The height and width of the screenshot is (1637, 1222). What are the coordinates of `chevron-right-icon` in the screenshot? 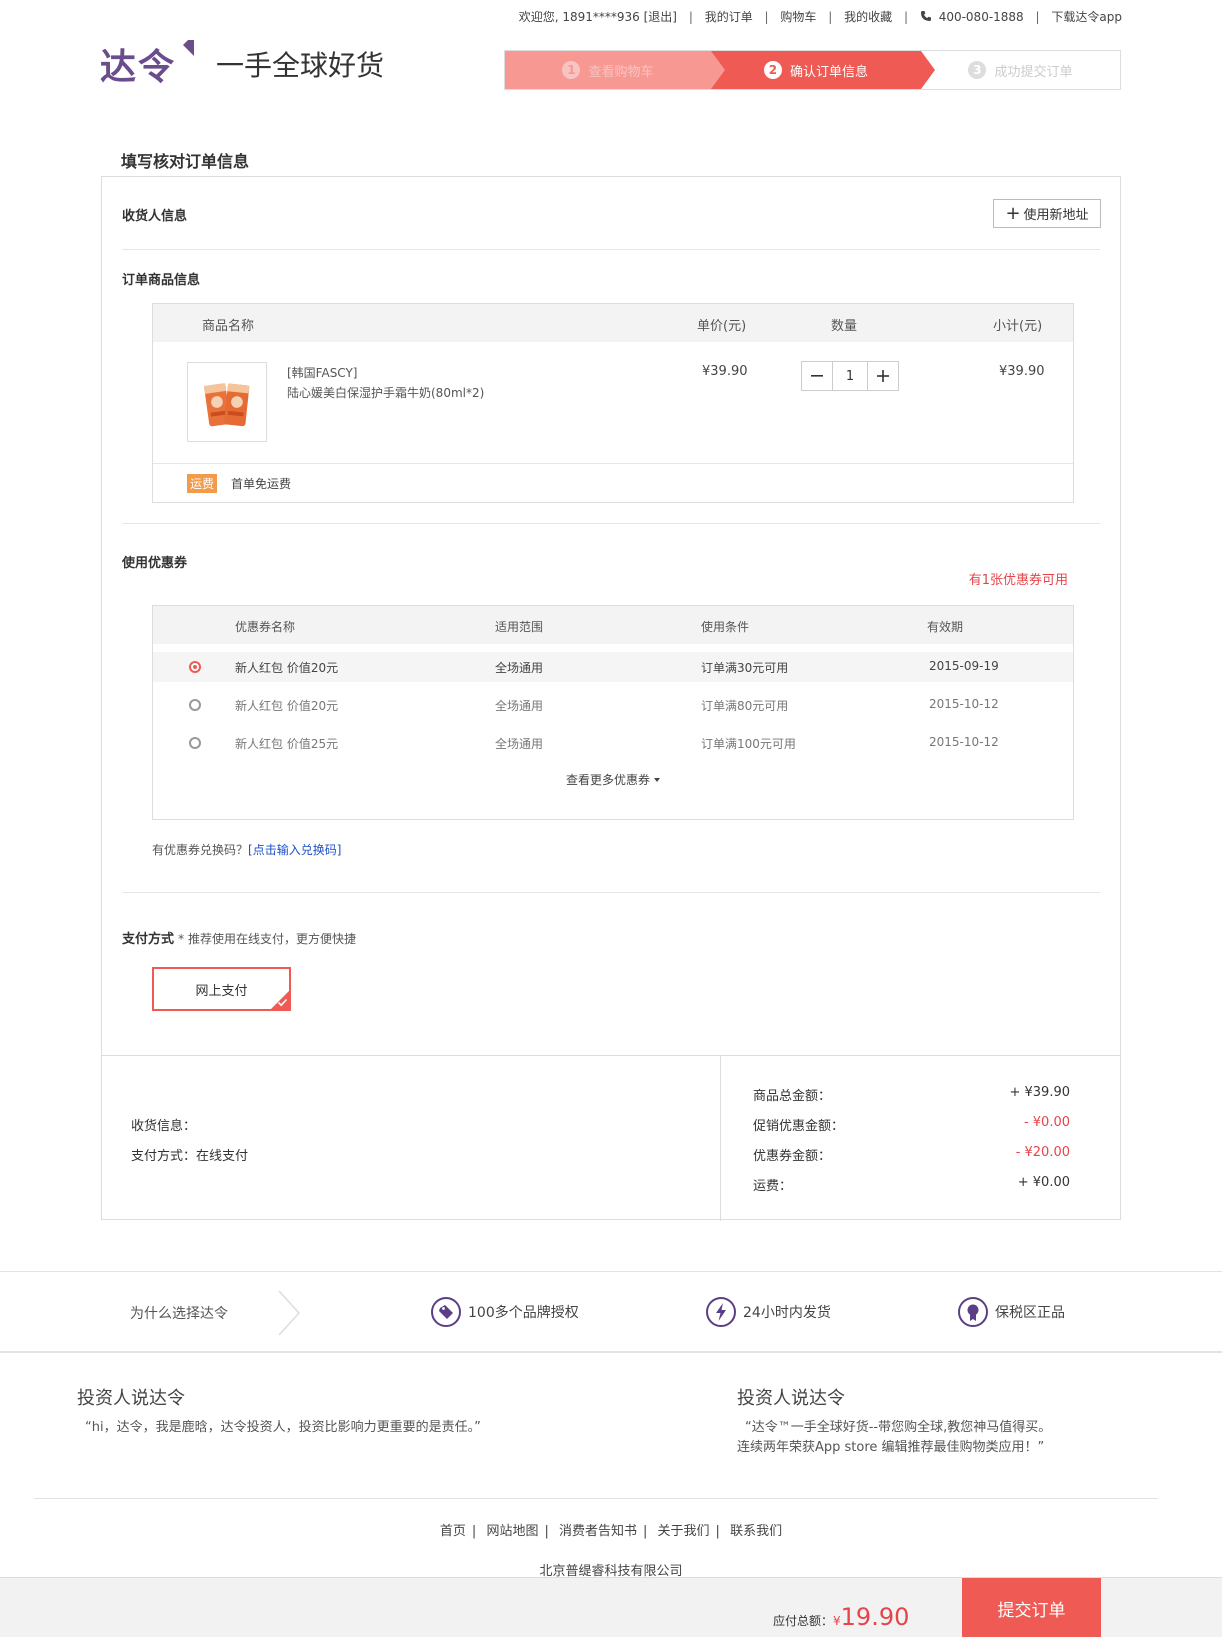 It's located at (289, 1313).